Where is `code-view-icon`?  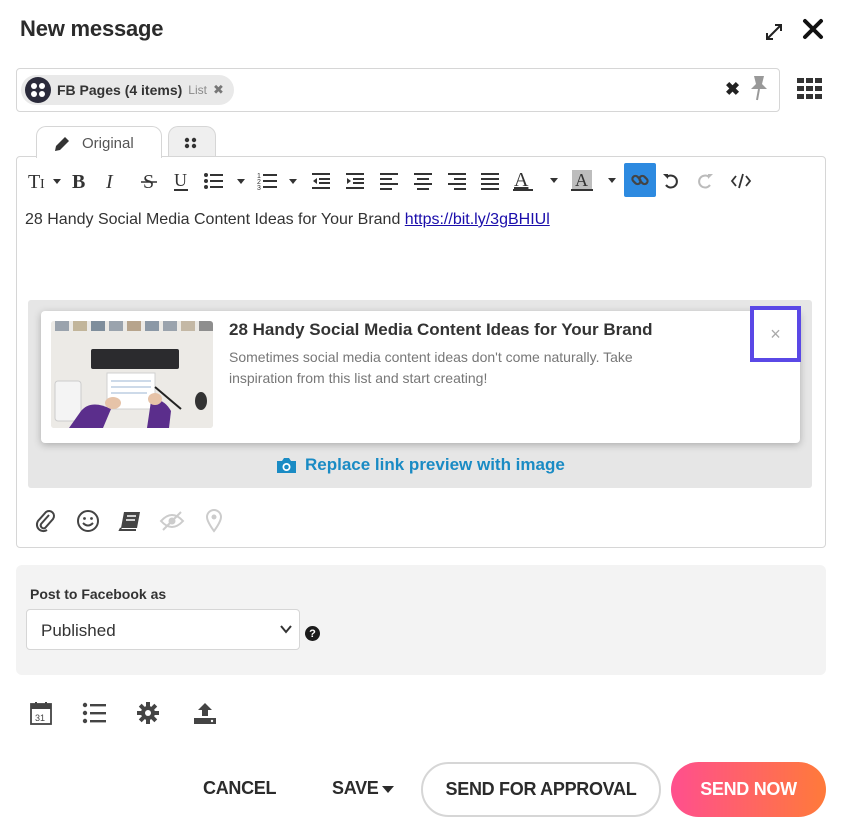
code-view-icon is located at coordinates (741, 181).